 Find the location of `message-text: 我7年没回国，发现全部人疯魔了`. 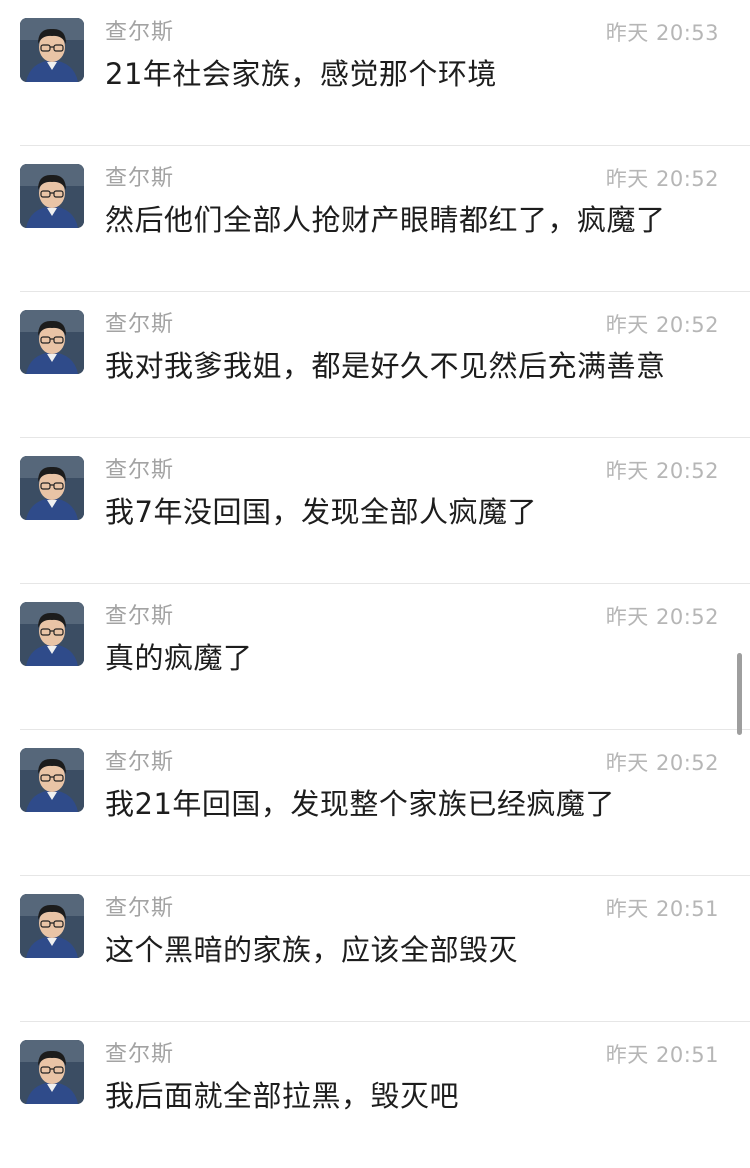

message-text: 我7年没回国，发现全部人疯魔了 is located at coordinates (321, 512).